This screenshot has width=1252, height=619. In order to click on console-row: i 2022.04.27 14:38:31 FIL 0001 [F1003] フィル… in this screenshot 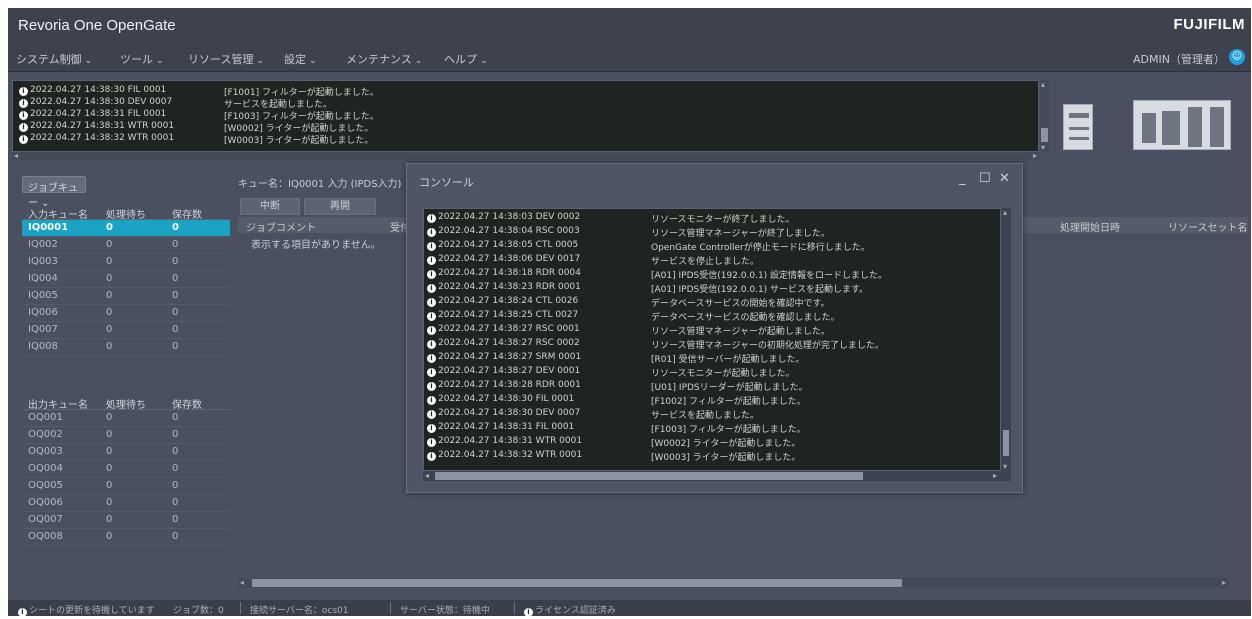, I will do `click(616, 428)`.